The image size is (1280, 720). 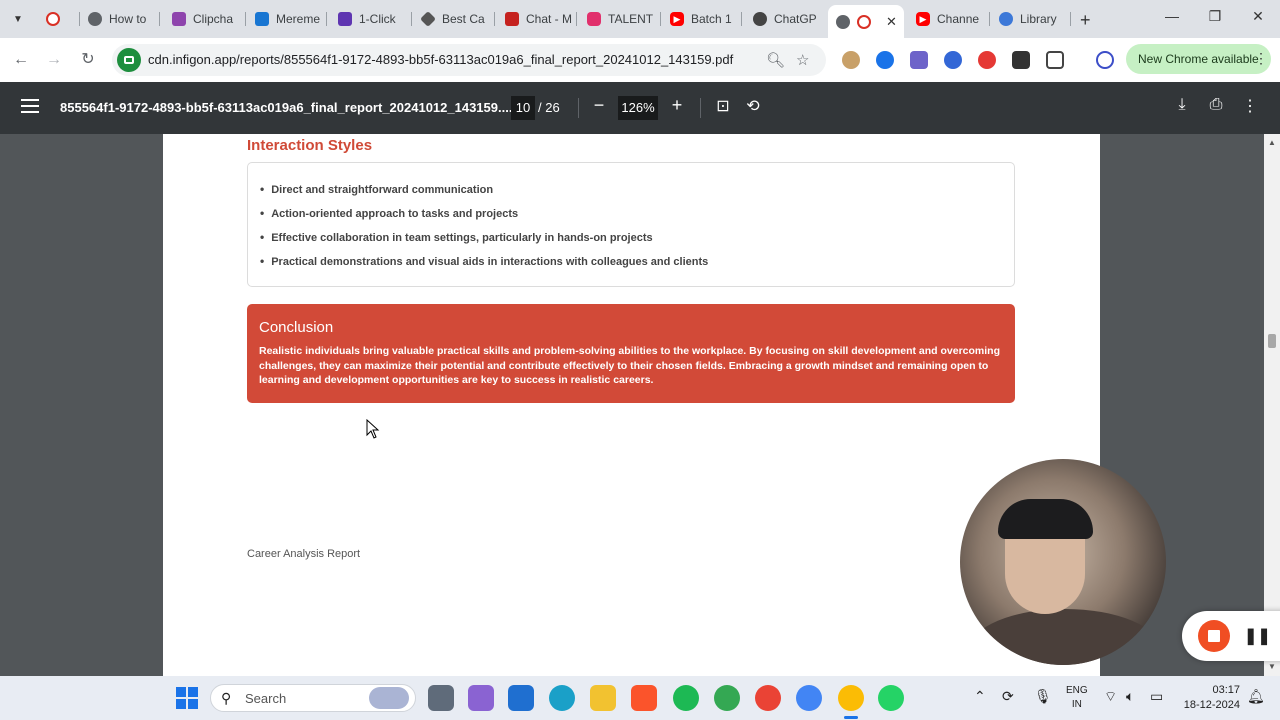 What do you see at coordinates (30, 106) in the screenshot?
I see `menu-icon` at bounding box center [30, 106].